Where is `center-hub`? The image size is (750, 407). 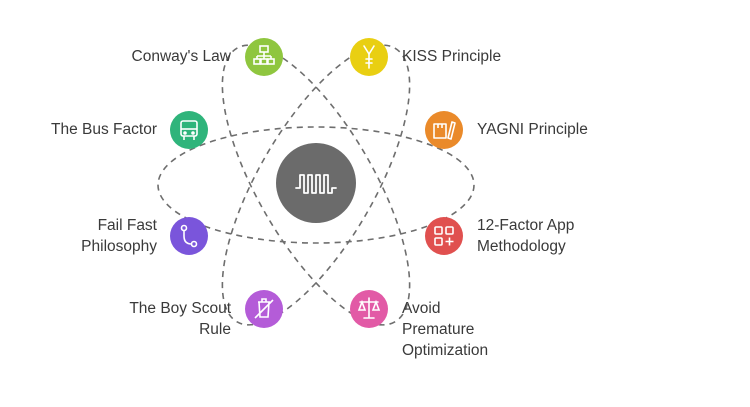 center-hub is located at coordinates (316, 183).